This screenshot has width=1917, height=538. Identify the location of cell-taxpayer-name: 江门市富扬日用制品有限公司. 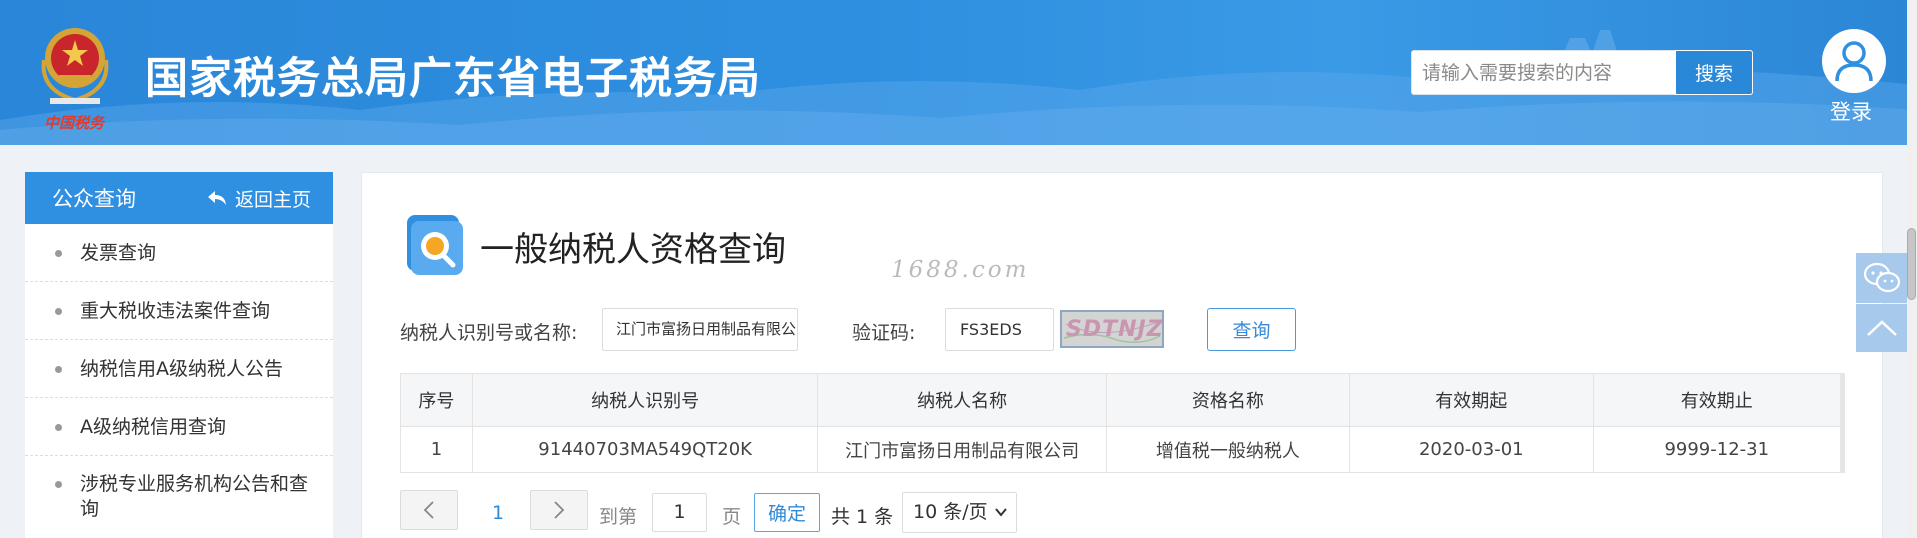
(962, 449).